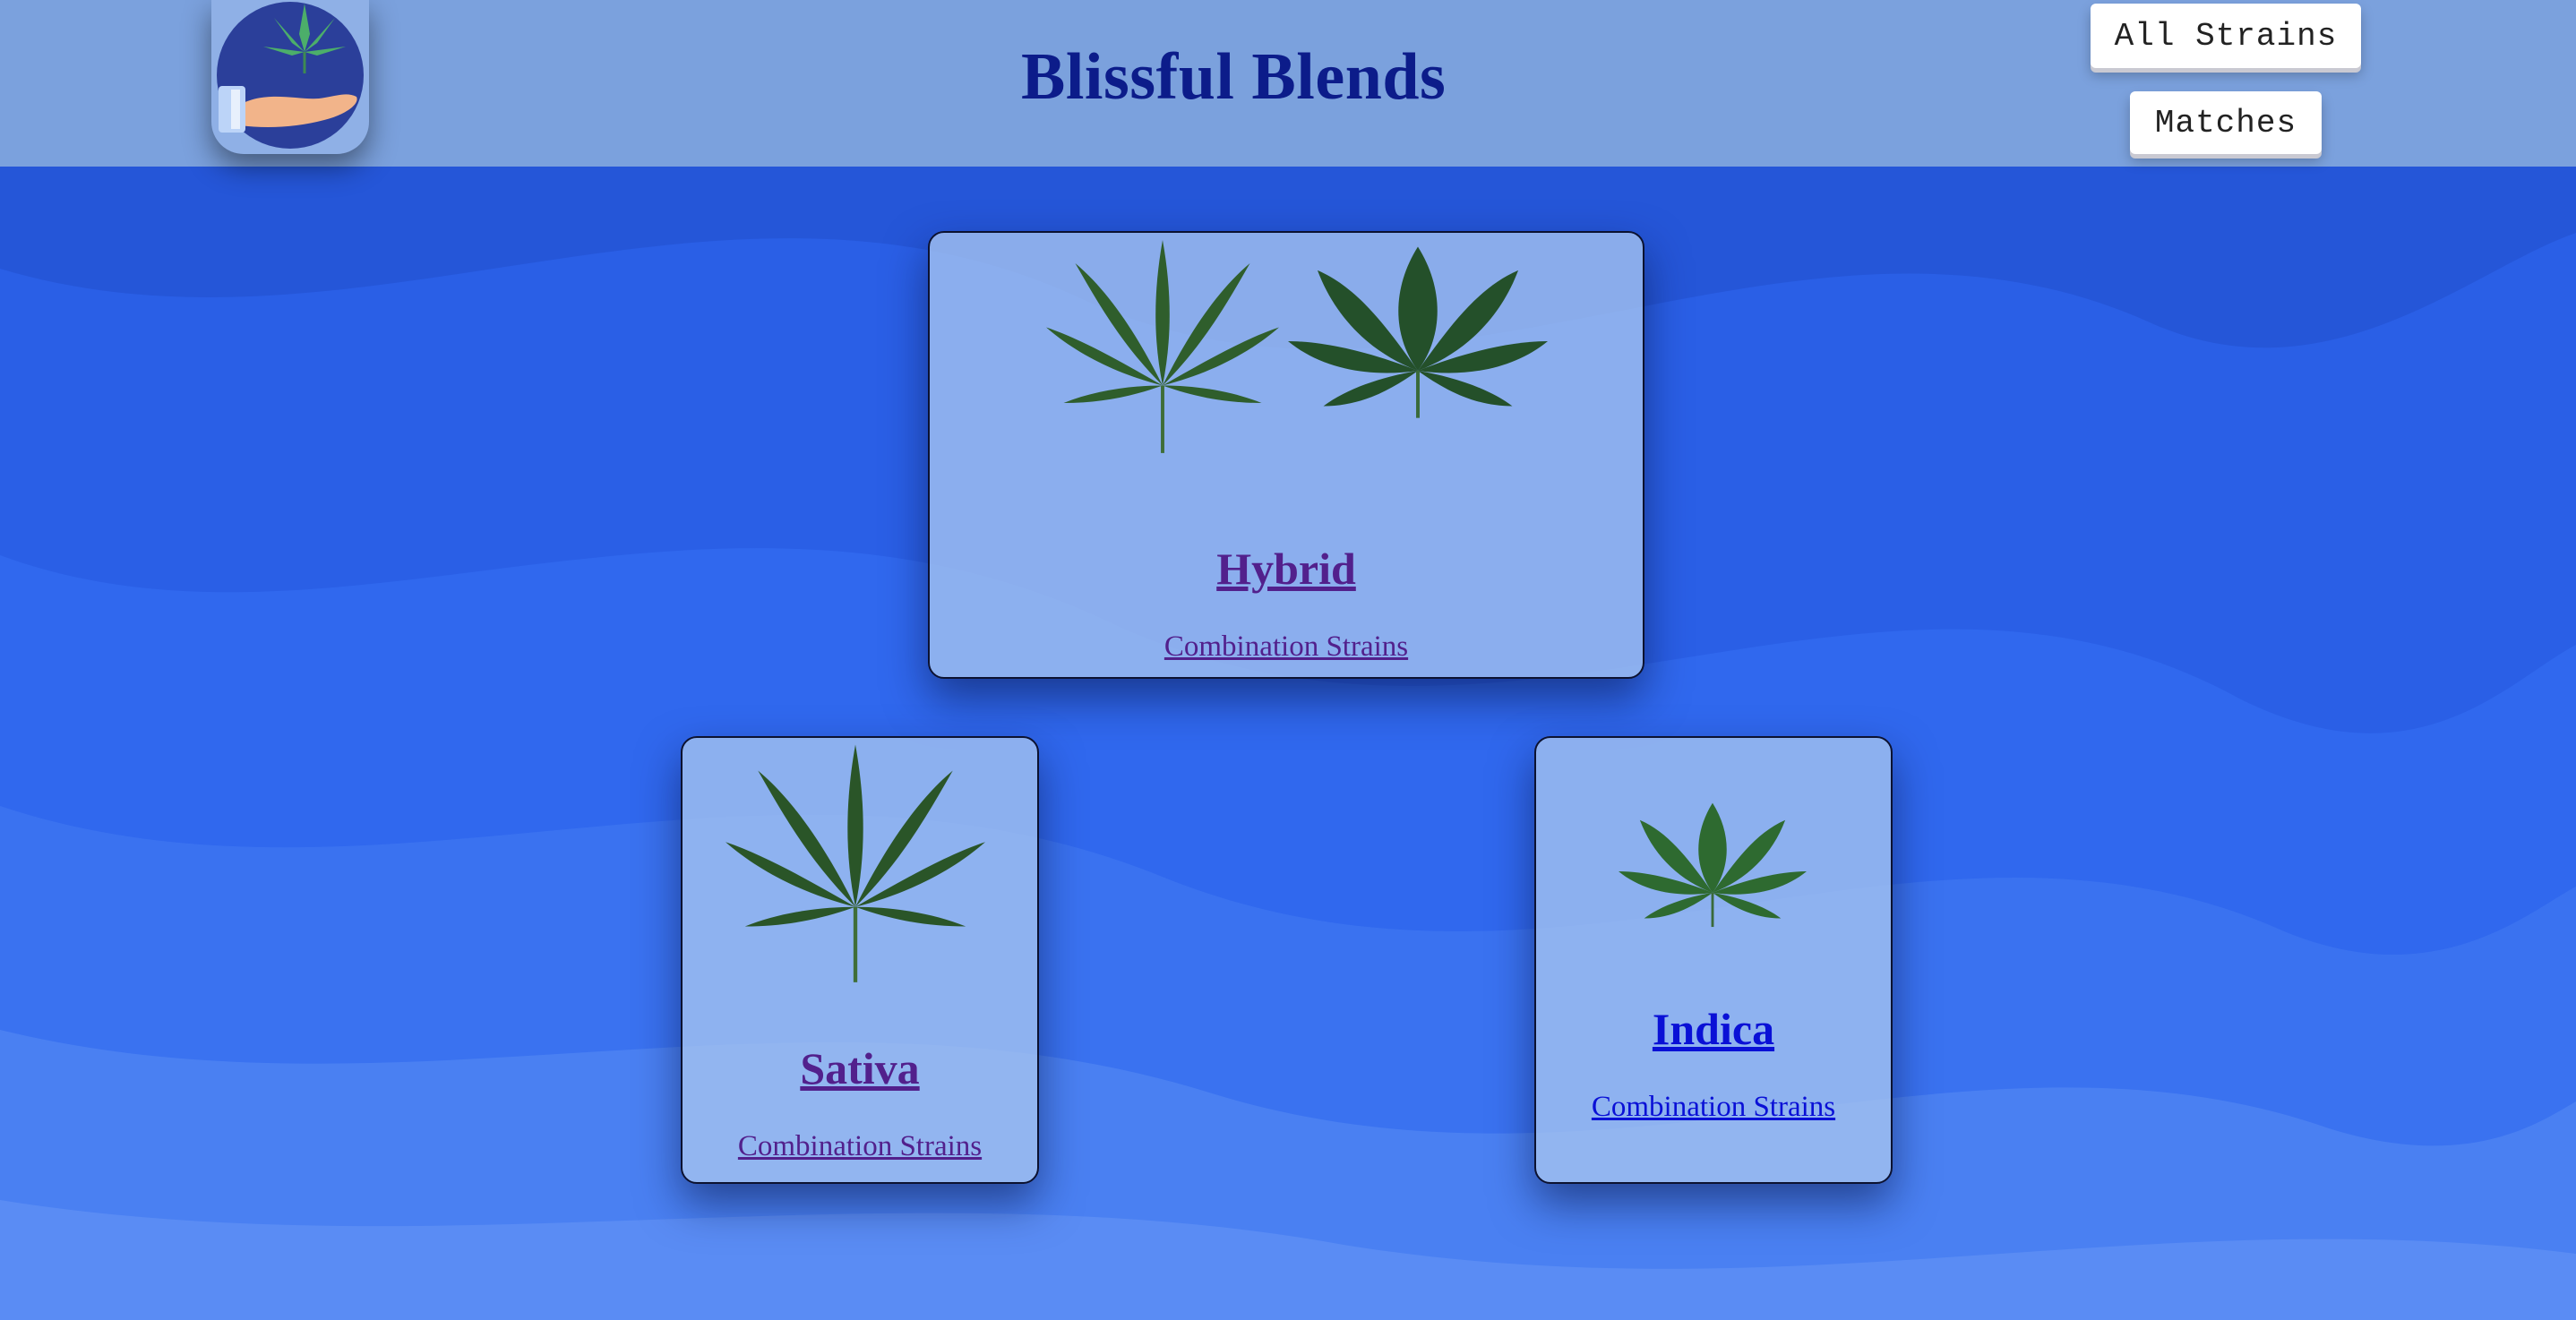 The width and height of the screenshot is (2576, 1320). What do you see at coordinates (860, 1068) in the screenshot?
I see `sativa-link: Sativa` at bounding box center [860, 1068].